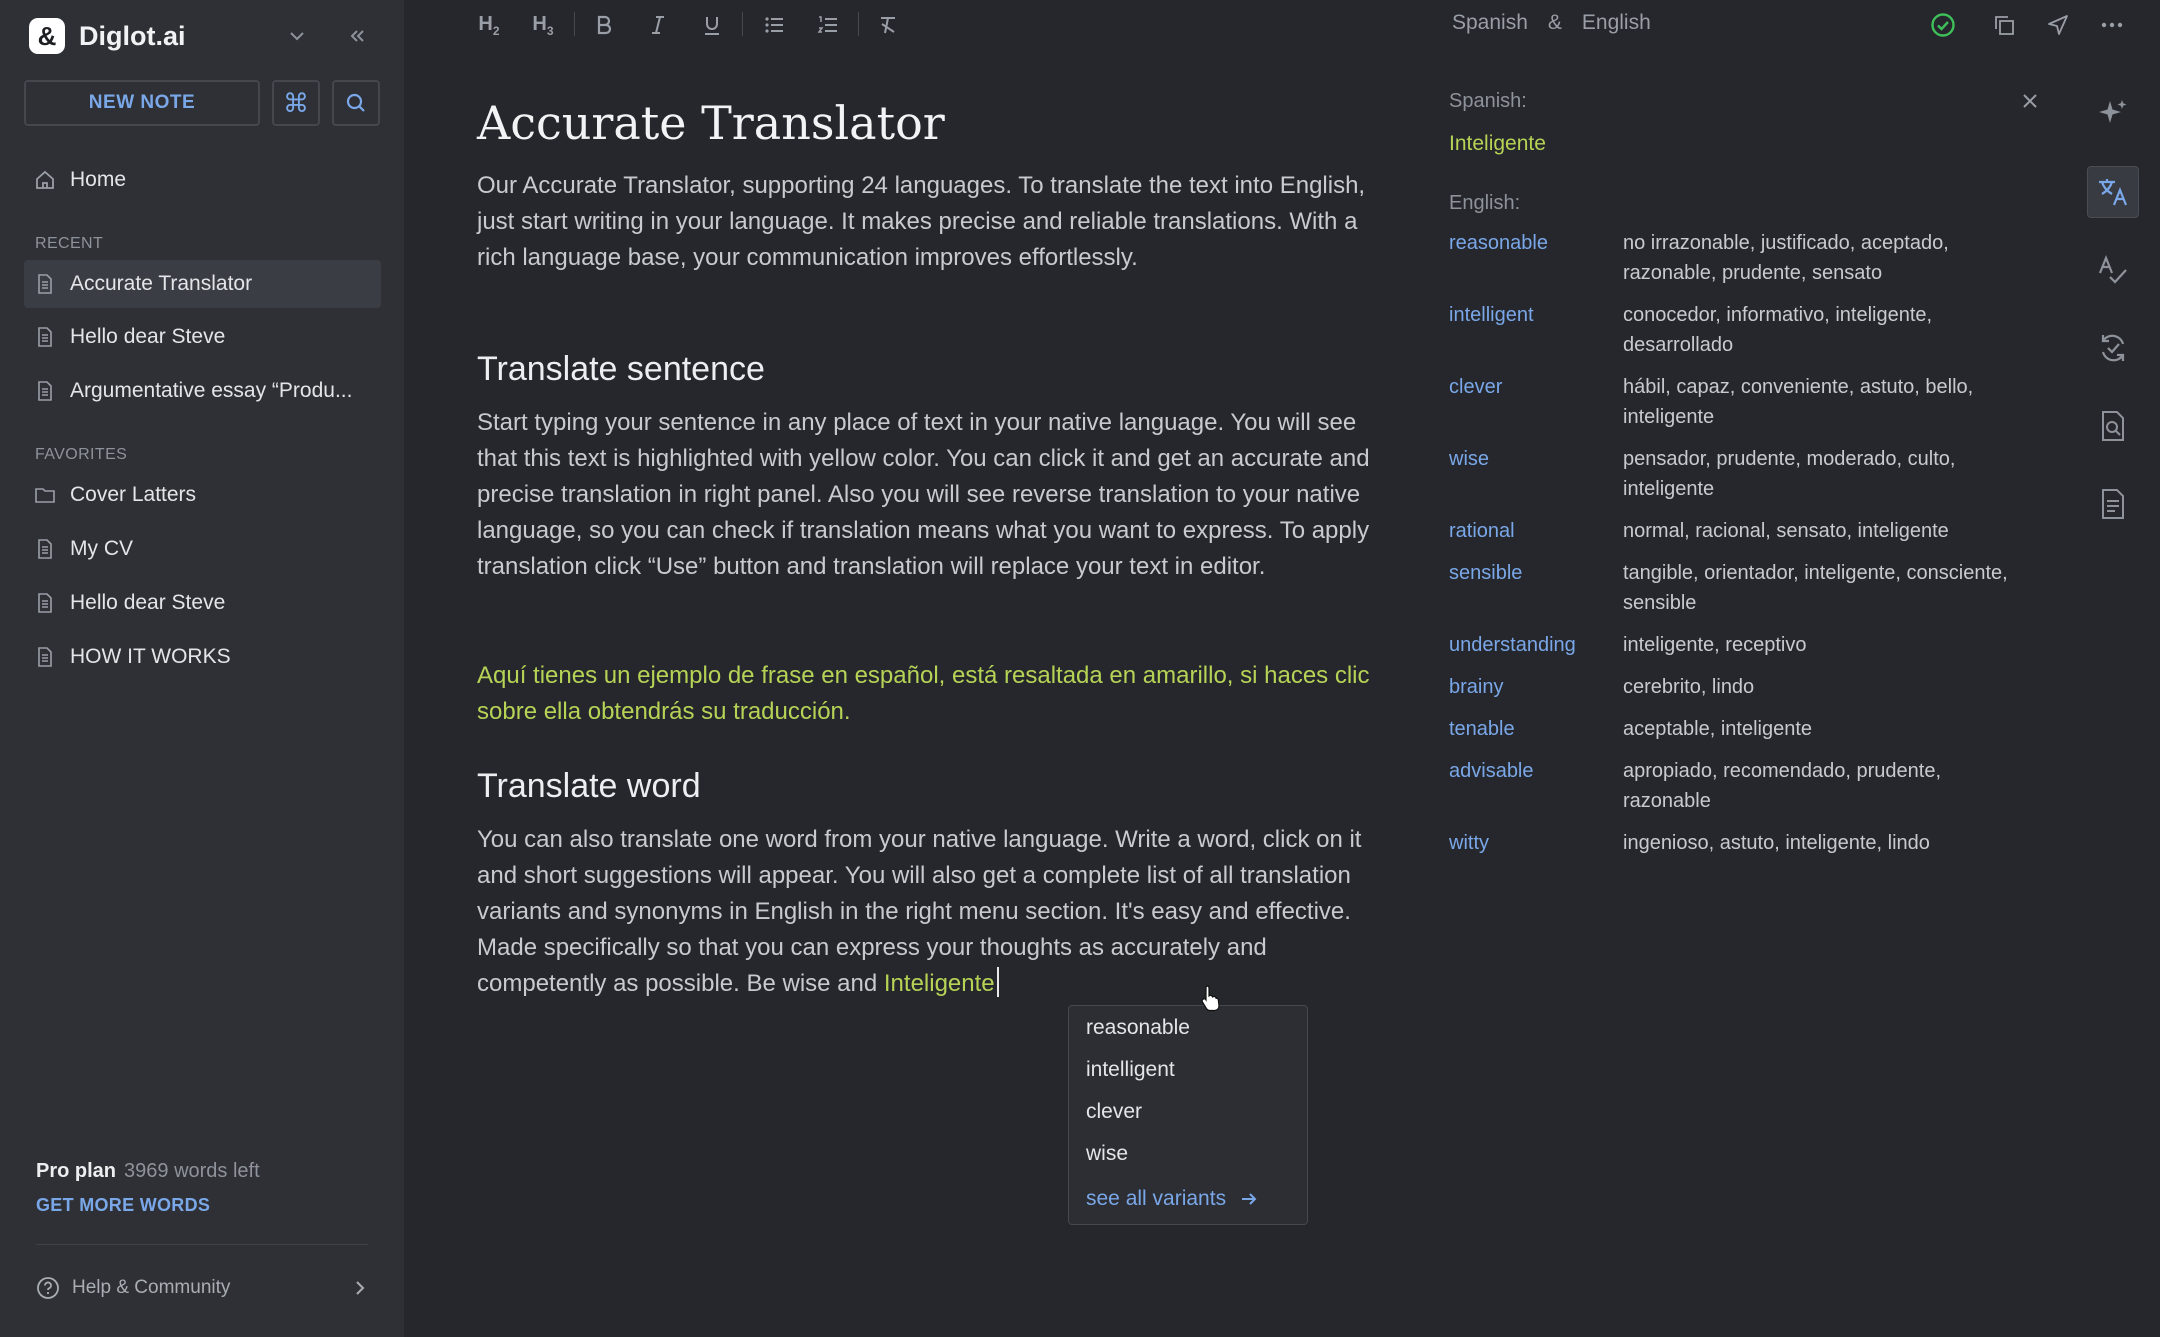 Image resolution: width=2160 pixels, height=1337 pixels. What do you see at coordinates (1536, 729) in the screenshot?
I see `synonym-word: tenable` at bounding box center [1536, 729].